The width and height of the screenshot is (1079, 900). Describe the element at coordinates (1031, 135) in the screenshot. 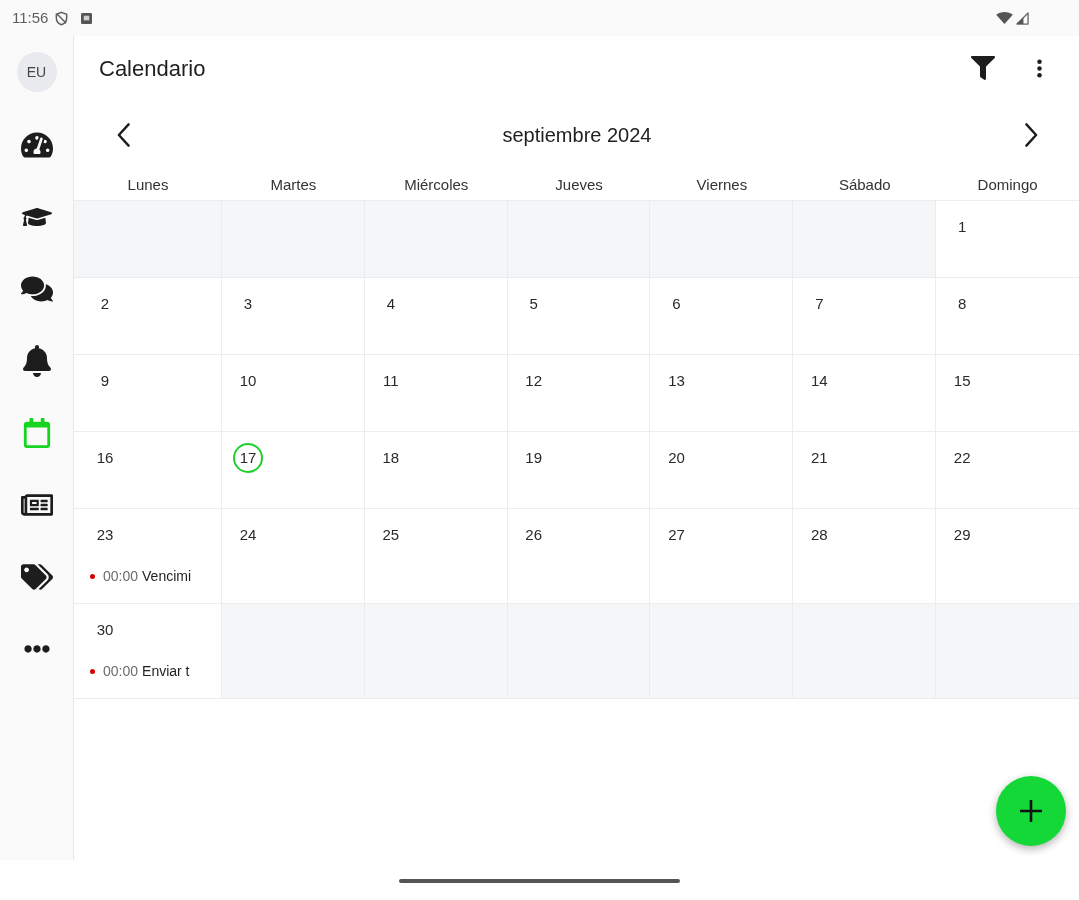

I see `chevron-right-icon` at that location.